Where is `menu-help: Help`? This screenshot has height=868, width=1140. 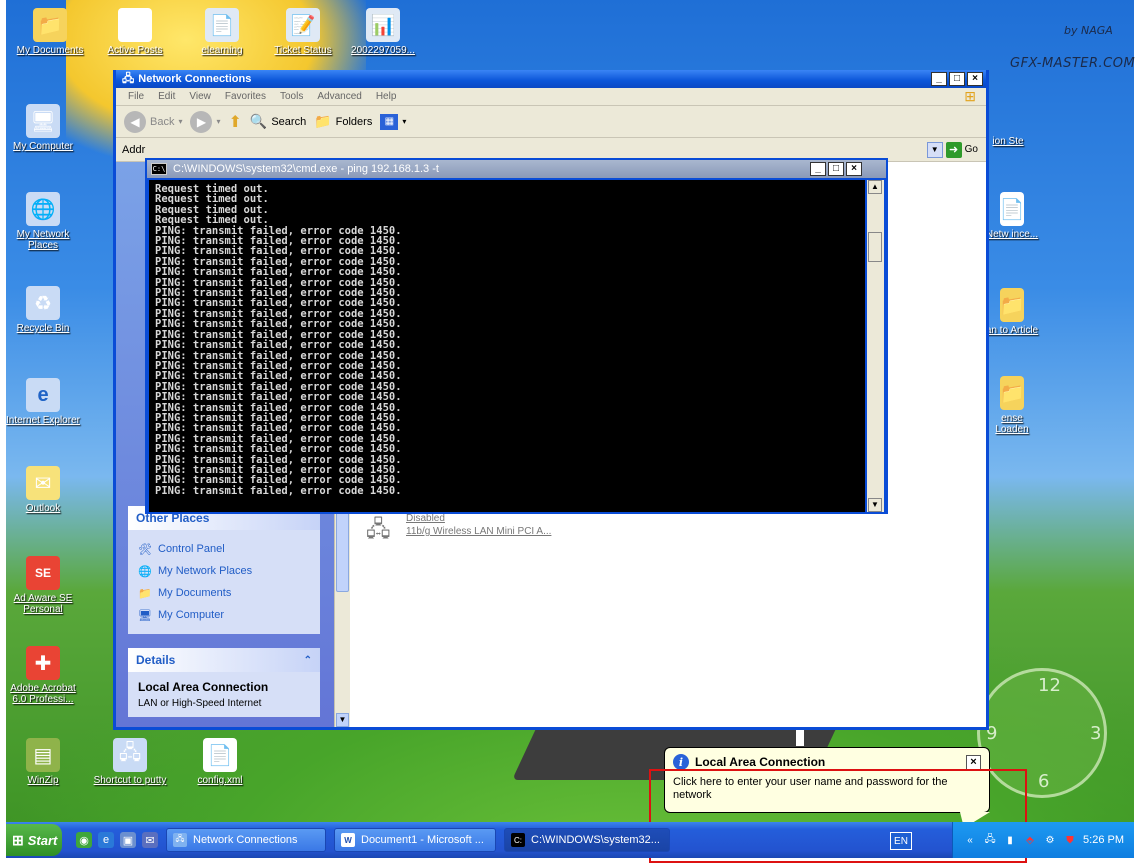
menu-help: Help is located at coordinates (386, 96).